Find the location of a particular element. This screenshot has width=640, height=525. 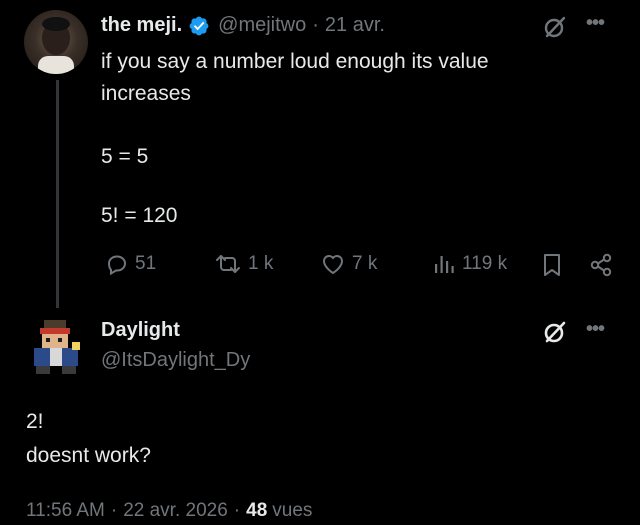

like-button: 7 k is located at coordinates (348, 264).